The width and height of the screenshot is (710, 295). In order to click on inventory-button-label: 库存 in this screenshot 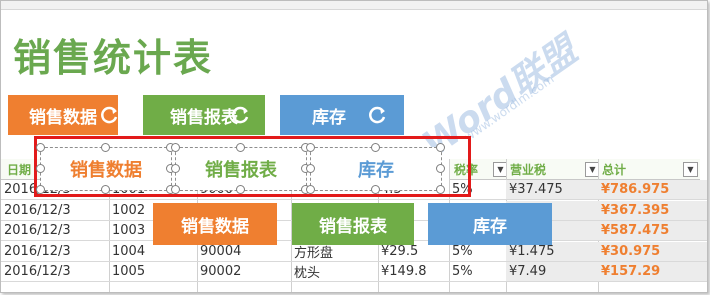, I will do `click(329, 117)`.